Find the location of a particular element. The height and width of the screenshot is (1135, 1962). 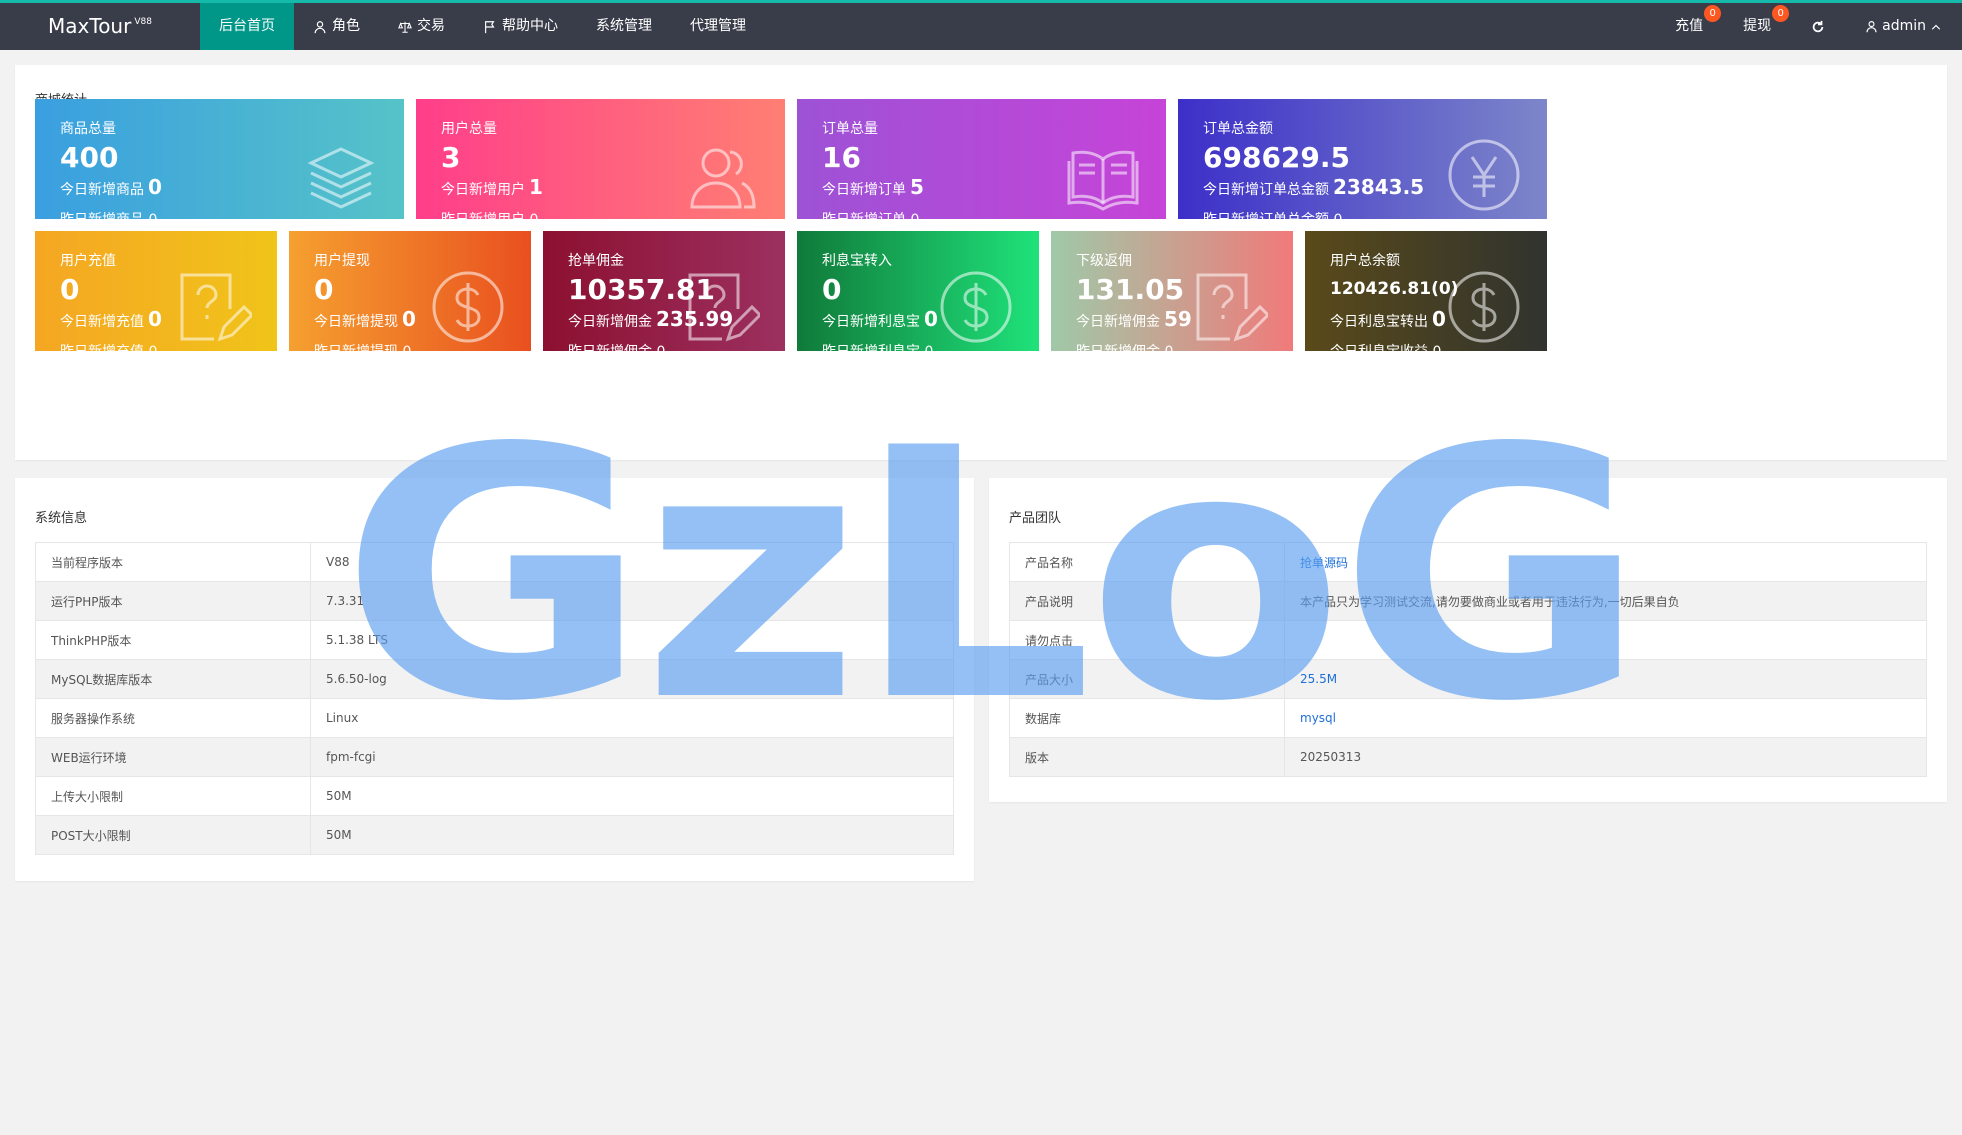

stat-card-yesterday-label: 今日利息宝收益 is located at coordinates (1379, 347).